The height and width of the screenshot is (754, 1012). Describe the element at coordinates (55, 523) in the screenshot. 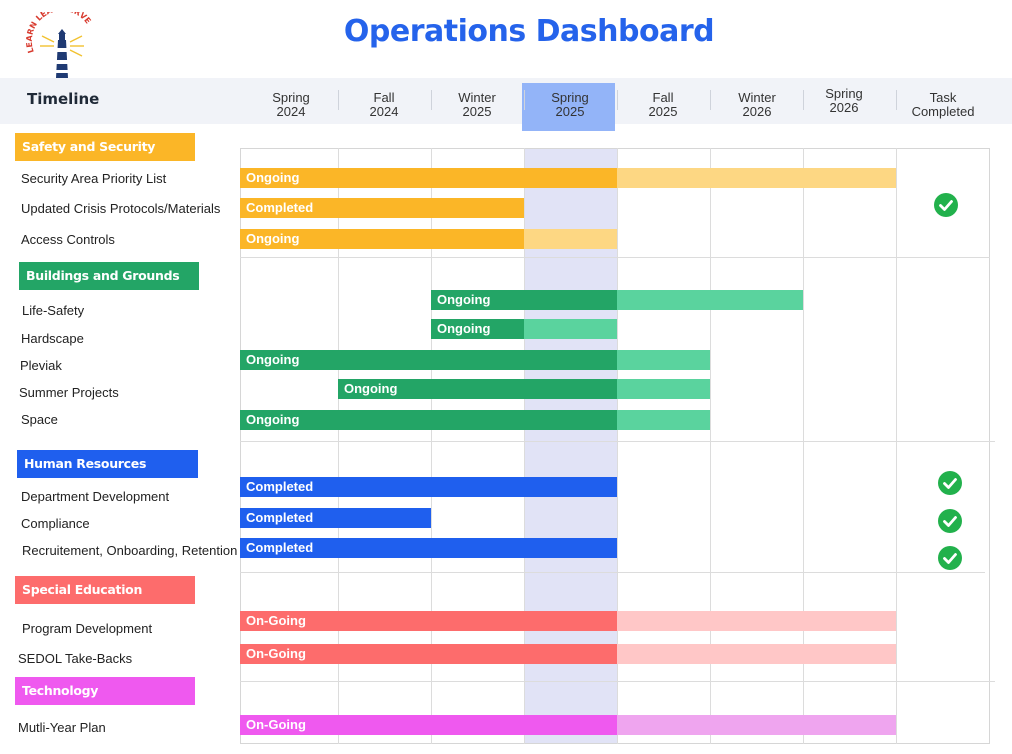

I see `task-label: Compliance` at that location.